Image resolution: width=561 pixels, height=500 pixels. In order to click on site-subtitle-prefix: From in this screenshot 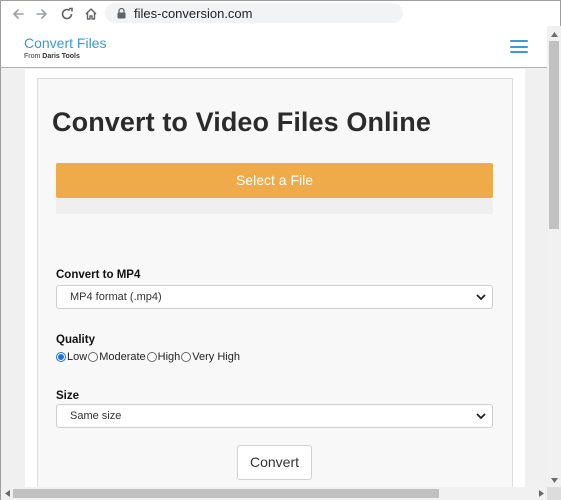, I will do `click(33, 56)`.